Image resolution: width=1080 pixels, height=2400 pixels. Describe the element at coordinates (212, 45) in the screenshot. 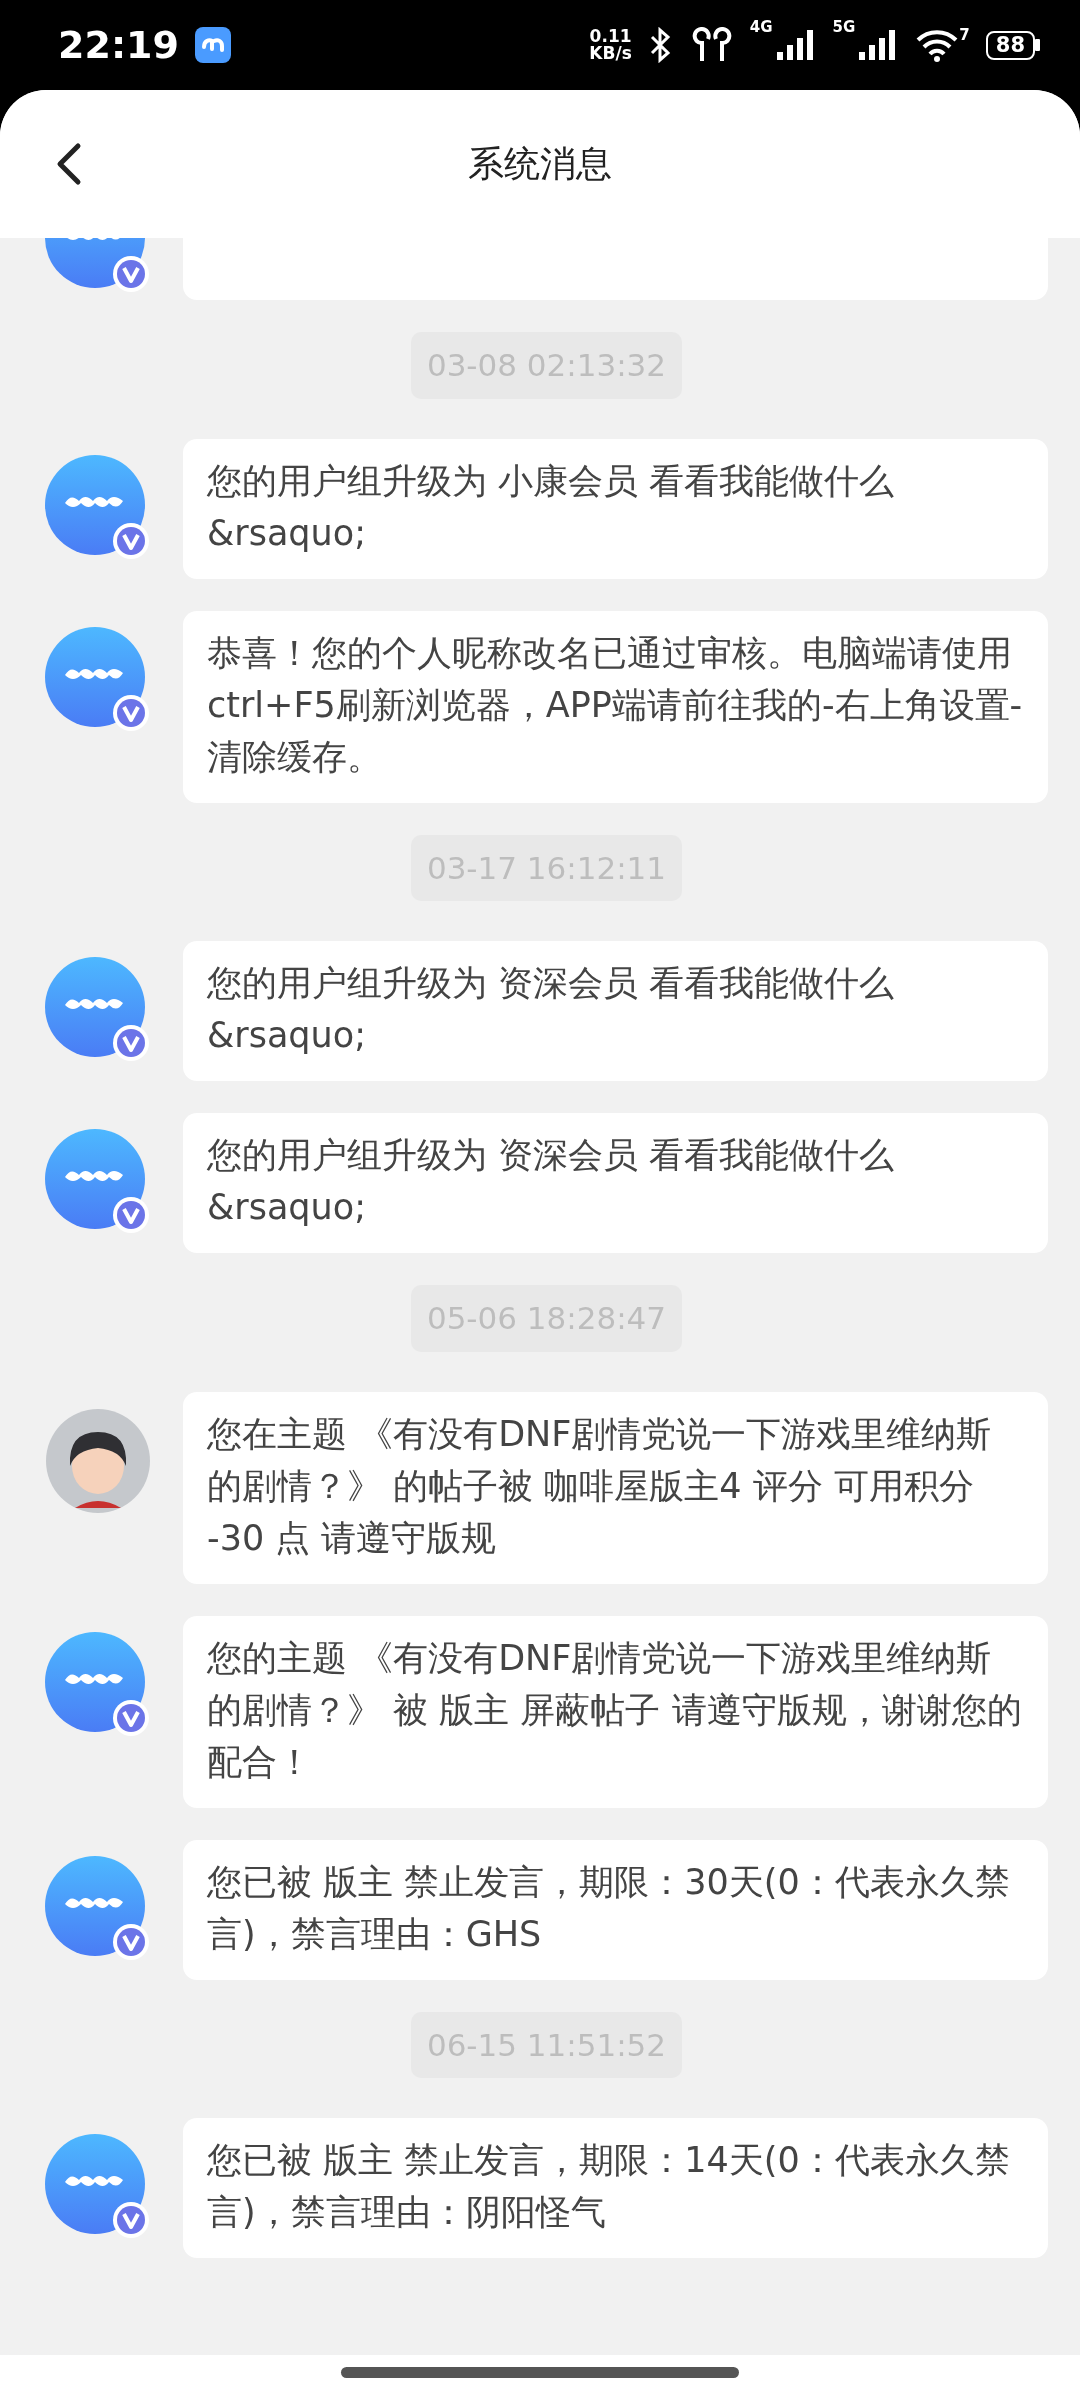

I see `app-notification-icon` at that location.